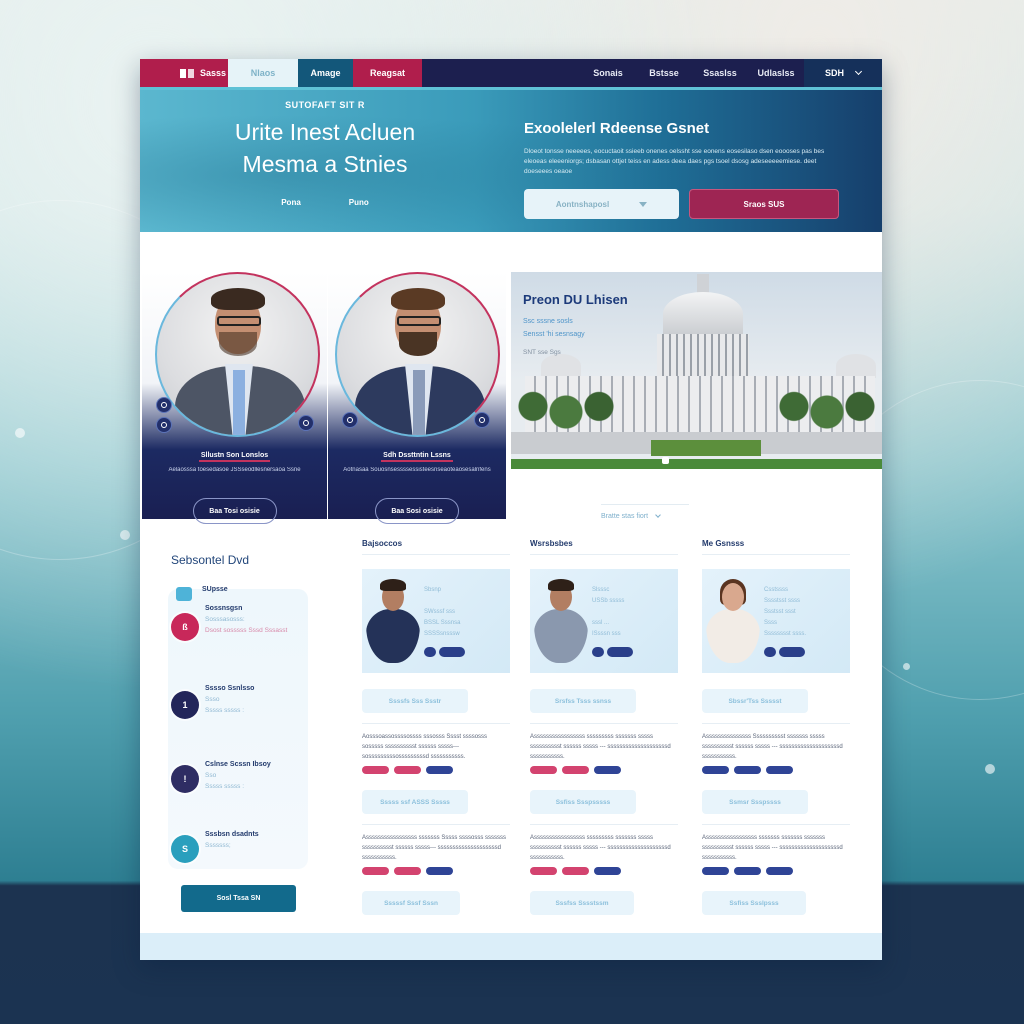 The height and width of the screenshot is (1024, 1024). Describe the element at coordinates (664, 73) in the screenshot. I see `nav-link: Bstsse` at that location.